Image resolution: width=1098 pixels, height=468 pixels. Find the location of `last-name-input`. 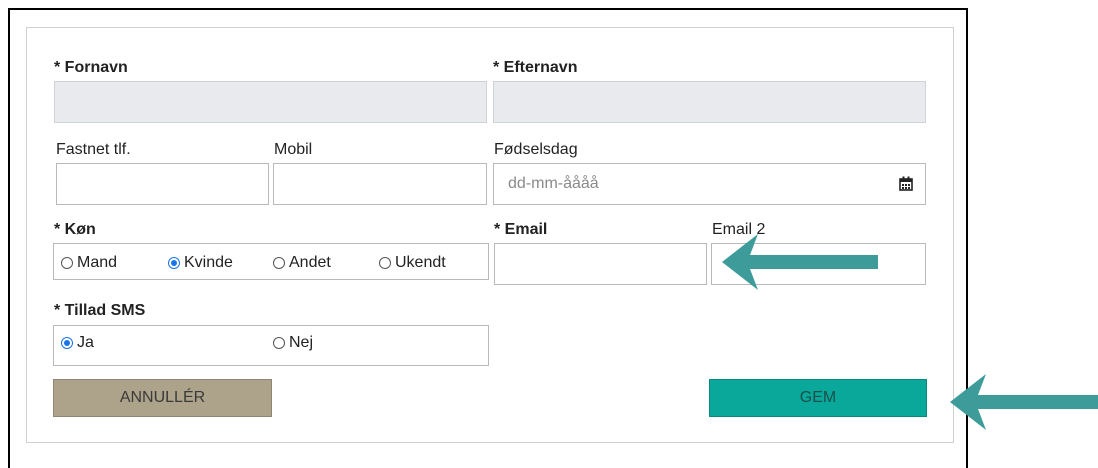

last-name-input is located at coordinates (709, 102).